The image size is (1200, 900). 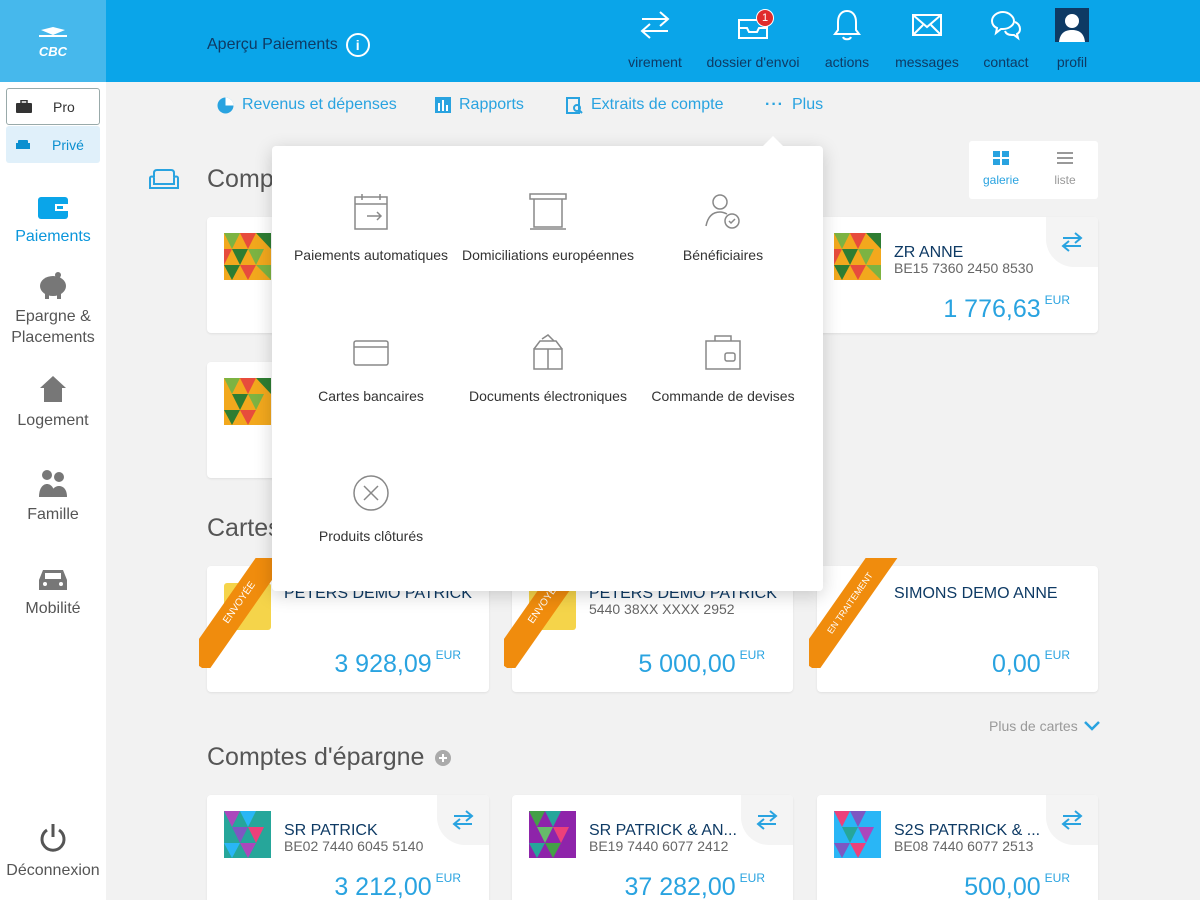 What do you see at coordinates (1044, 726) in the screenshot?
I see `more-cards-link: Plus de cartes` at bounding box center [1044, 726].